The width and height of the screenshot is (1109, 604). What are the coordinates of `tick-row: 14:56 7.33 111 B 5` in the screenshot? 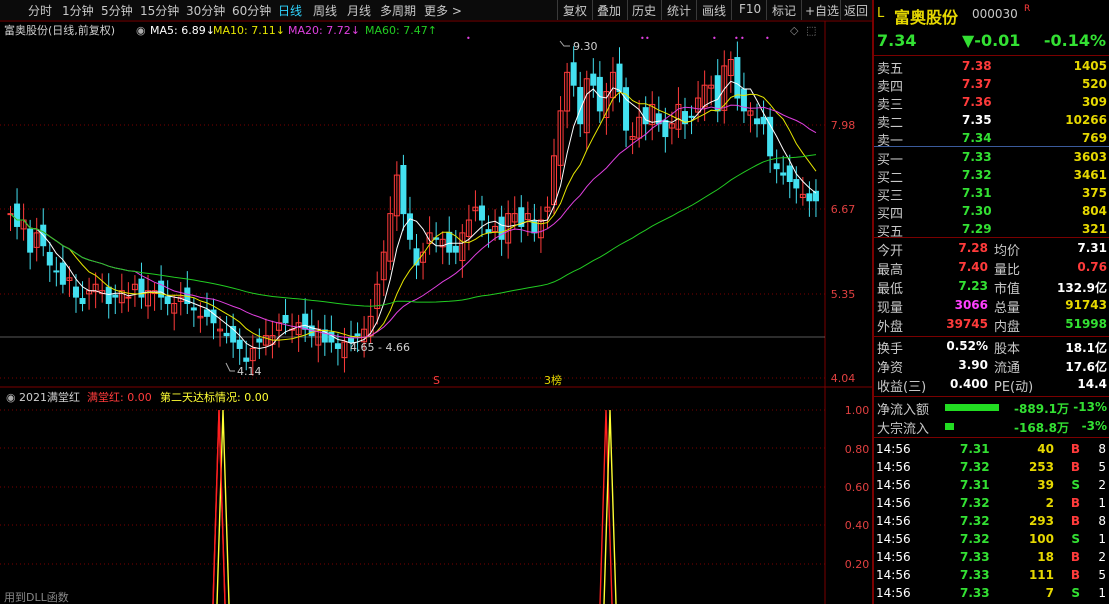 It's located at (991, 576).